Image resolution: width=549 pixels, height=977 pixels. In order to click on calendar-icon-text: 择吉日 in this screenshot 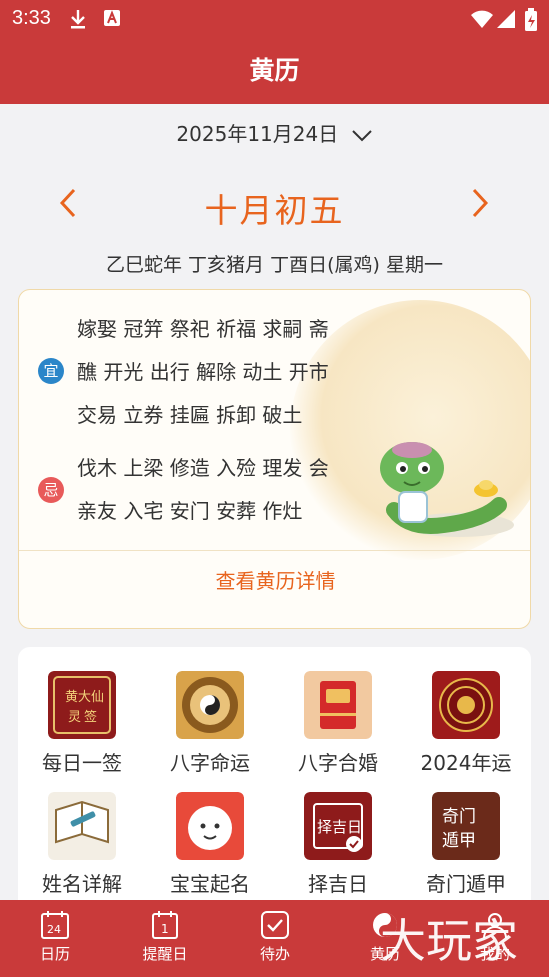, I will do `click(339, 827)`.